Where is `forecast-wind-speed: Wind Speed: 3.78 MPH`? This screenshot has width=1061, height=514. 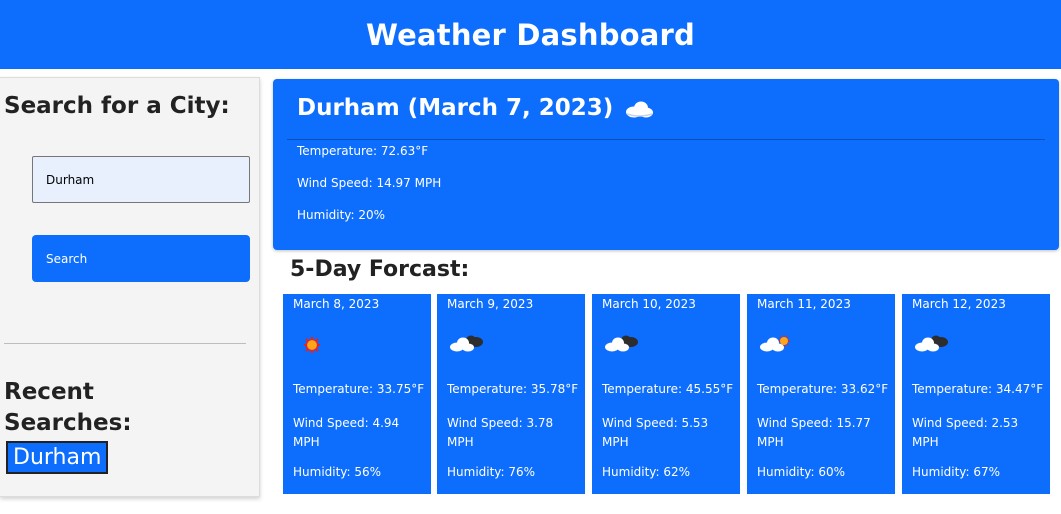 forecast-wind-speed: Wind Speed: 3.78 MPH is located at coordinates (500, 432).